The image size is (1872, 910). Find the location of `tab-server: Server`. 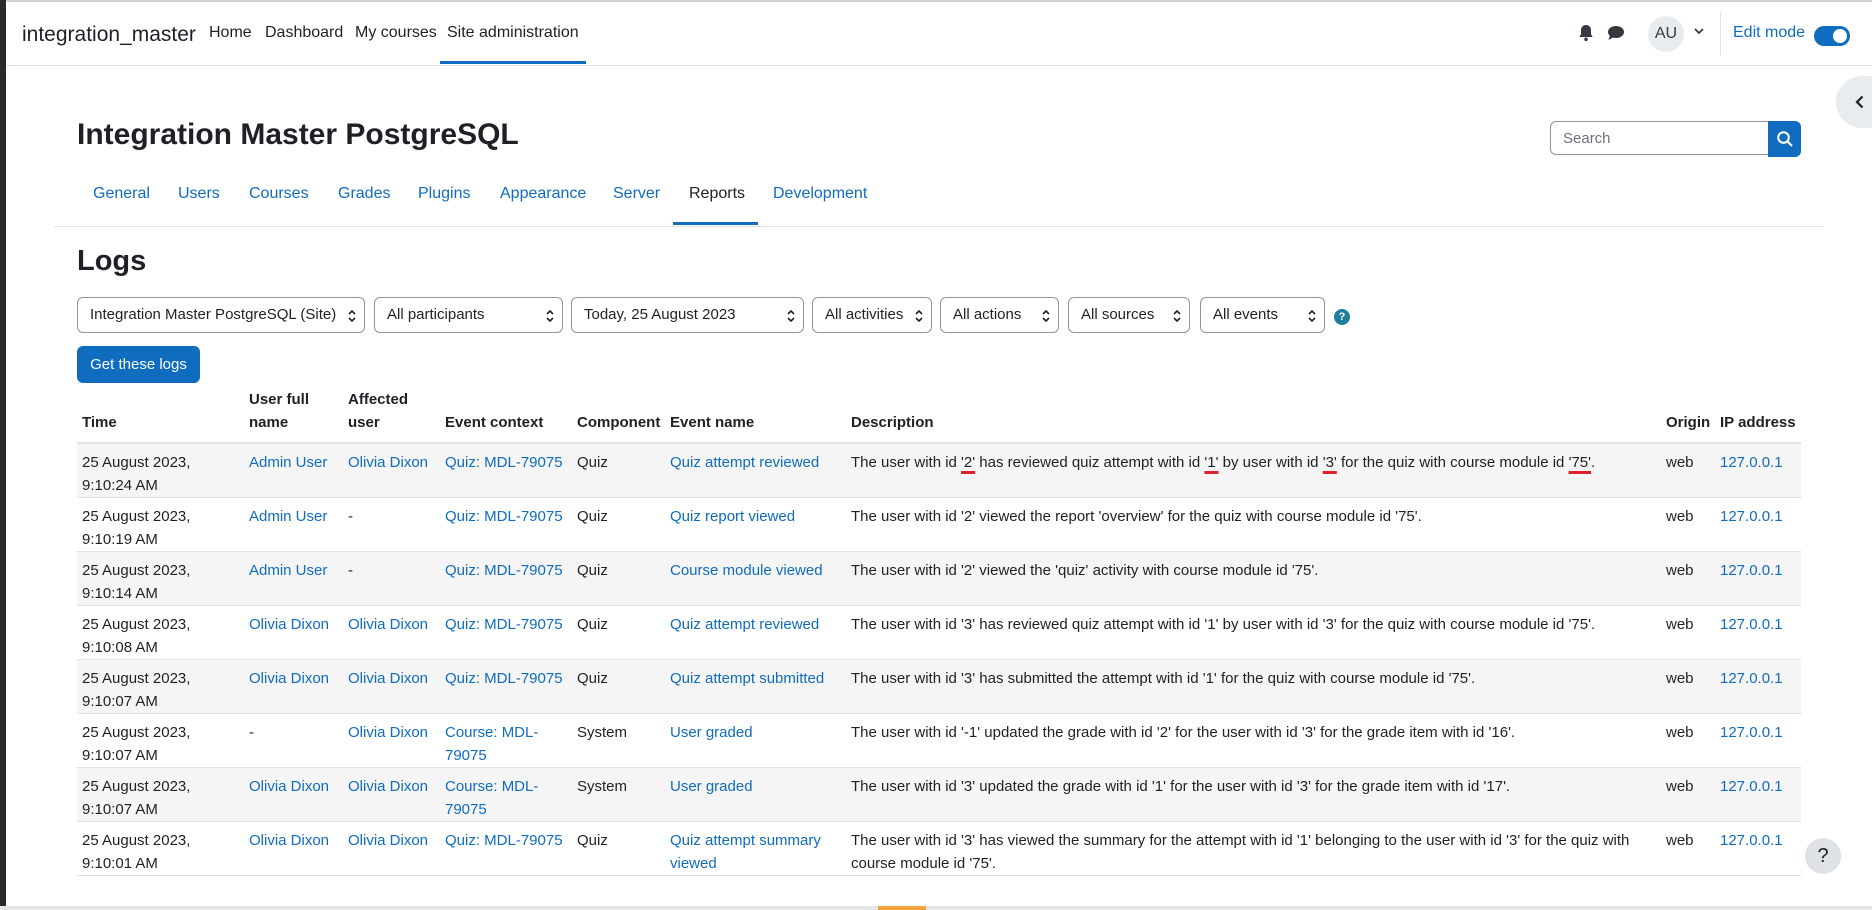

tab-server: Server is located at coordinates (636, 194).